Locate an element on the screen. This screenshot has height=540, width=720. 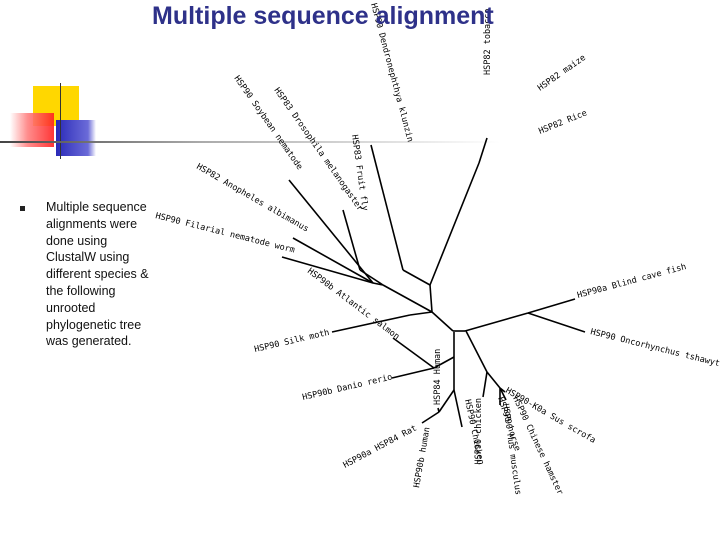
leaf-label: HSP90b human is located at coordinates (422, 457).